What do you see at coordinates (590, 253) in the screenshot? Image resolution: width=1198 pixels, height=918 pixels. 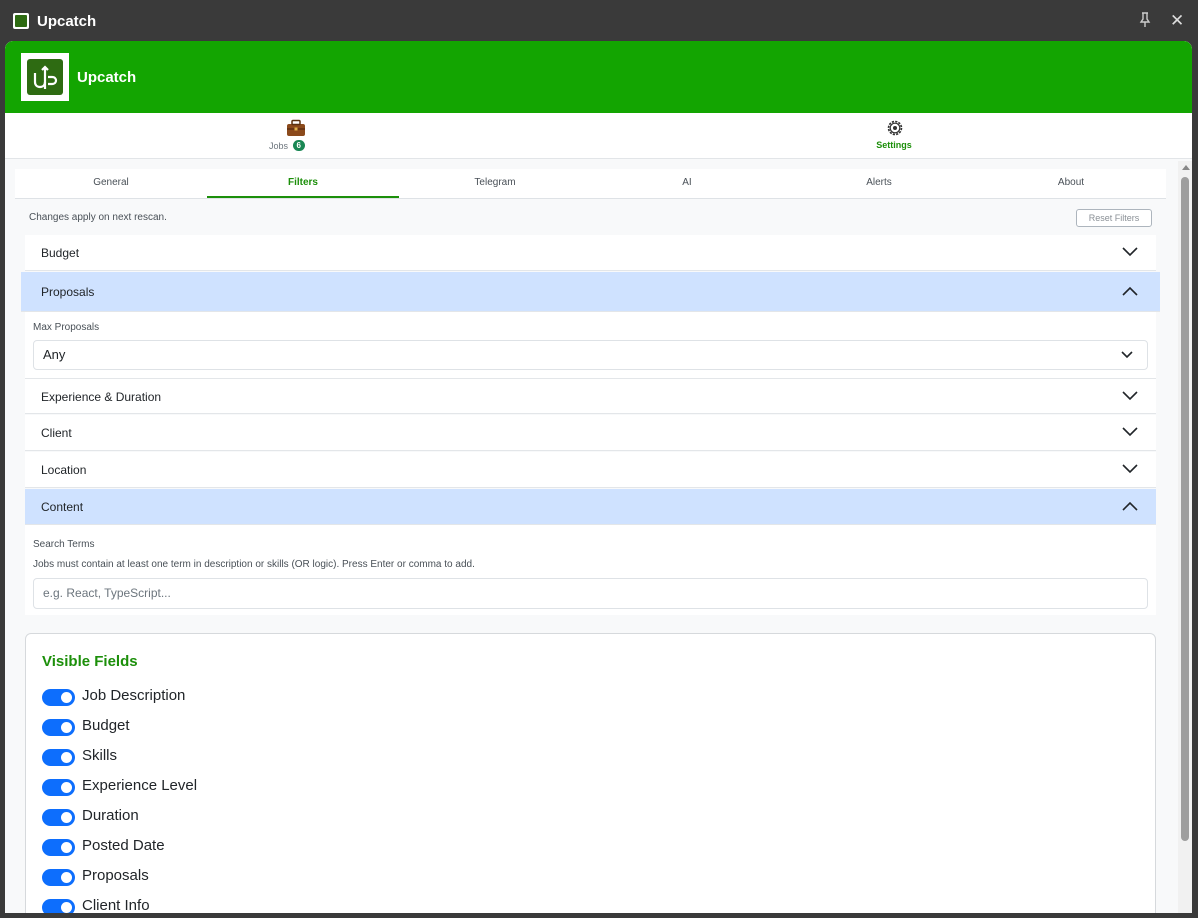 I see `section-budget-header: Budget` at bounding box center [590, 253].